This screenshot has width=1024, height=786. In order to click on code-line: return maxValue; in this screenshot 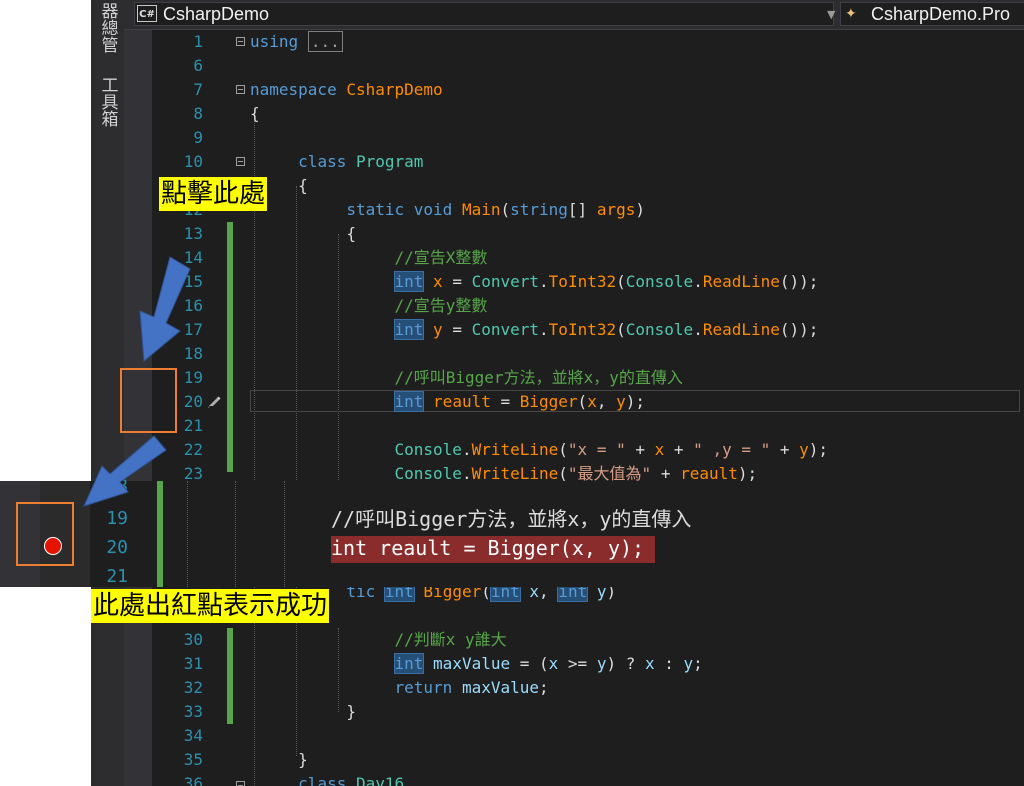, I will do `click(399, 688)`.